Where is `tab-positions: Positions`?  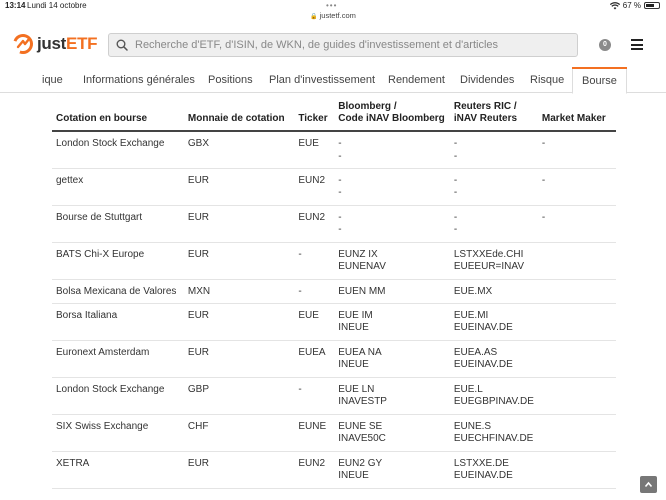
tab-positions: Positions is located at coordinates (230, 80).